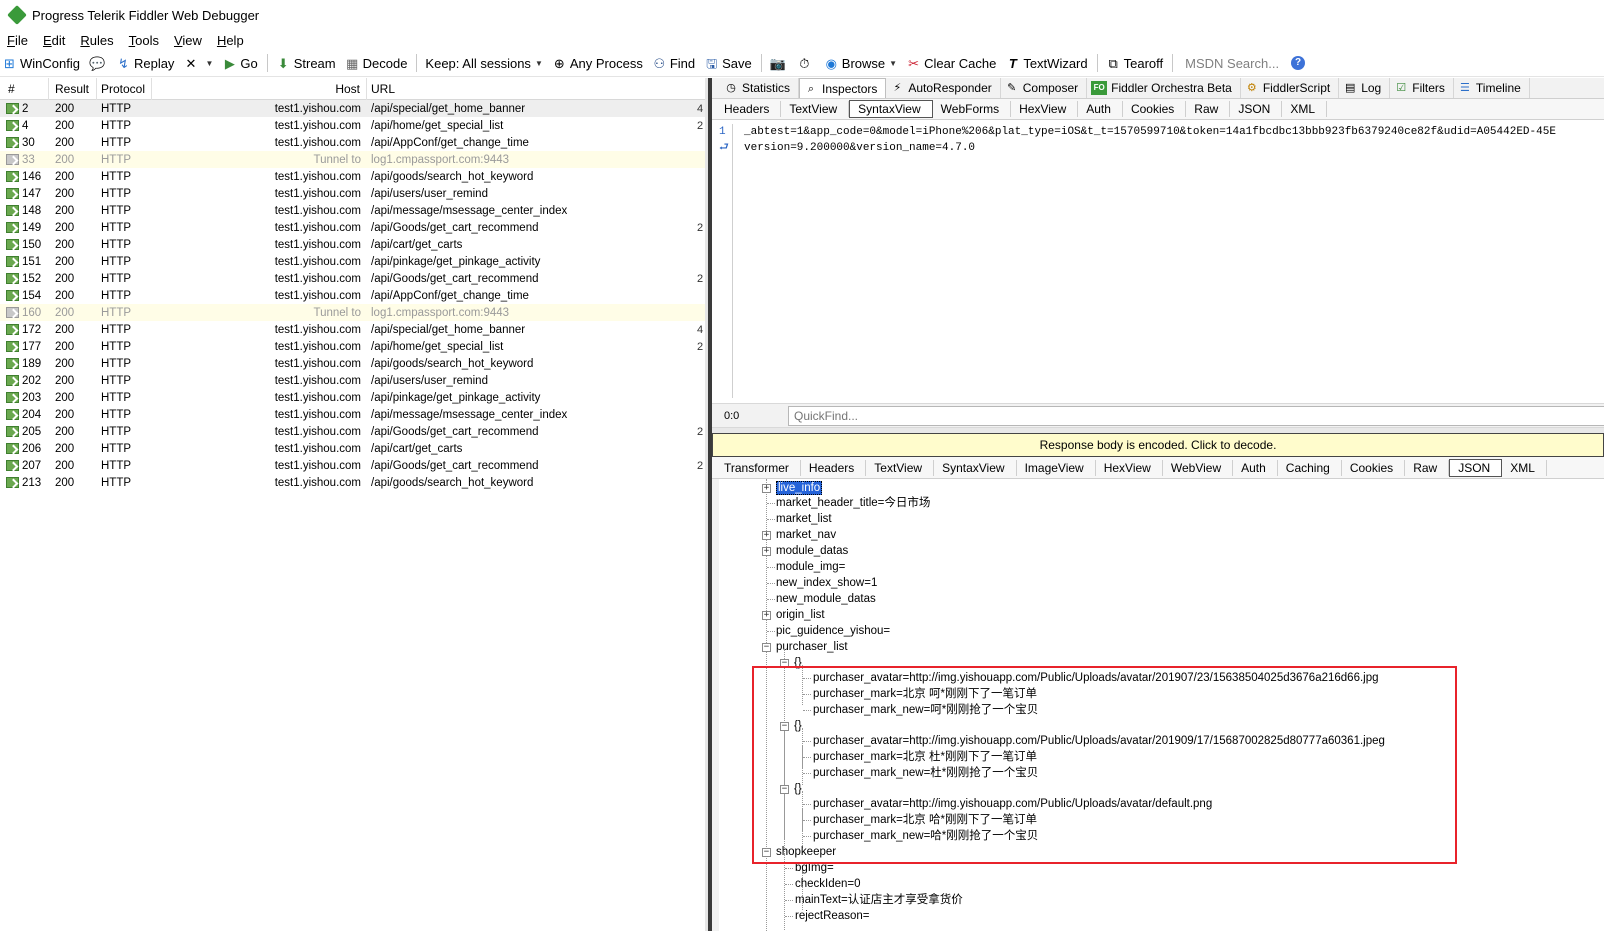  I want to click on tree-node-module-img: module_img=, so click(810, 567).